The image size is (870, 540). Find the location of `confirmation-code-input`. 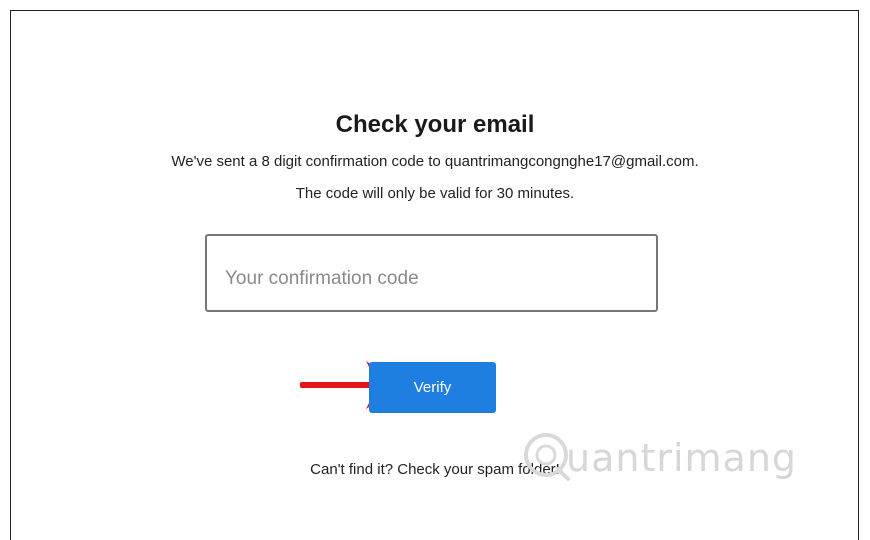

confirmation-code-input is located at coordinates (431, 273).